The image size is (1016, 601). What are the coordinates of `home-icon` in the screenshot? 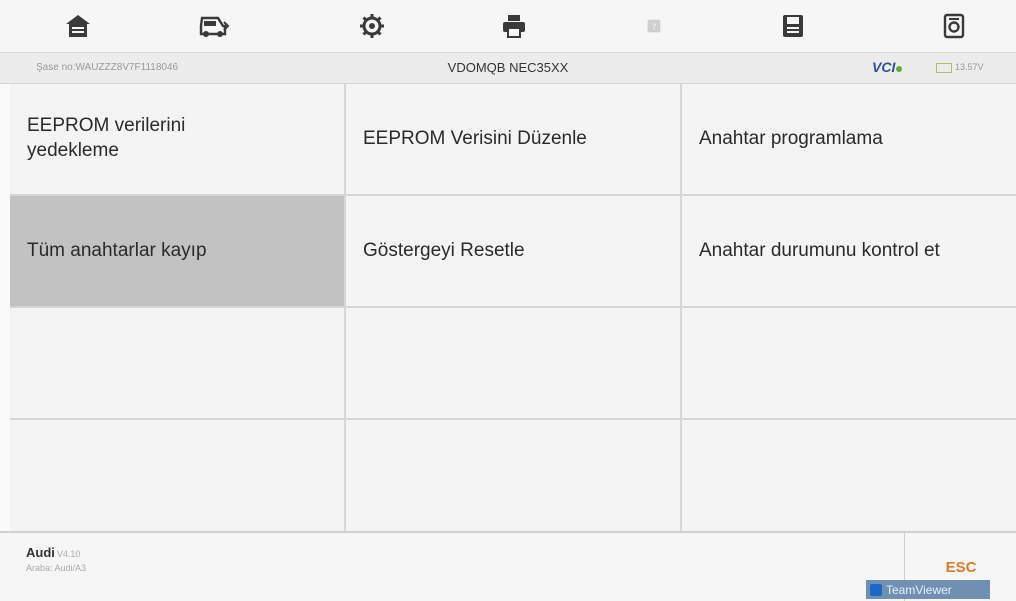 It's located at (78, 26).